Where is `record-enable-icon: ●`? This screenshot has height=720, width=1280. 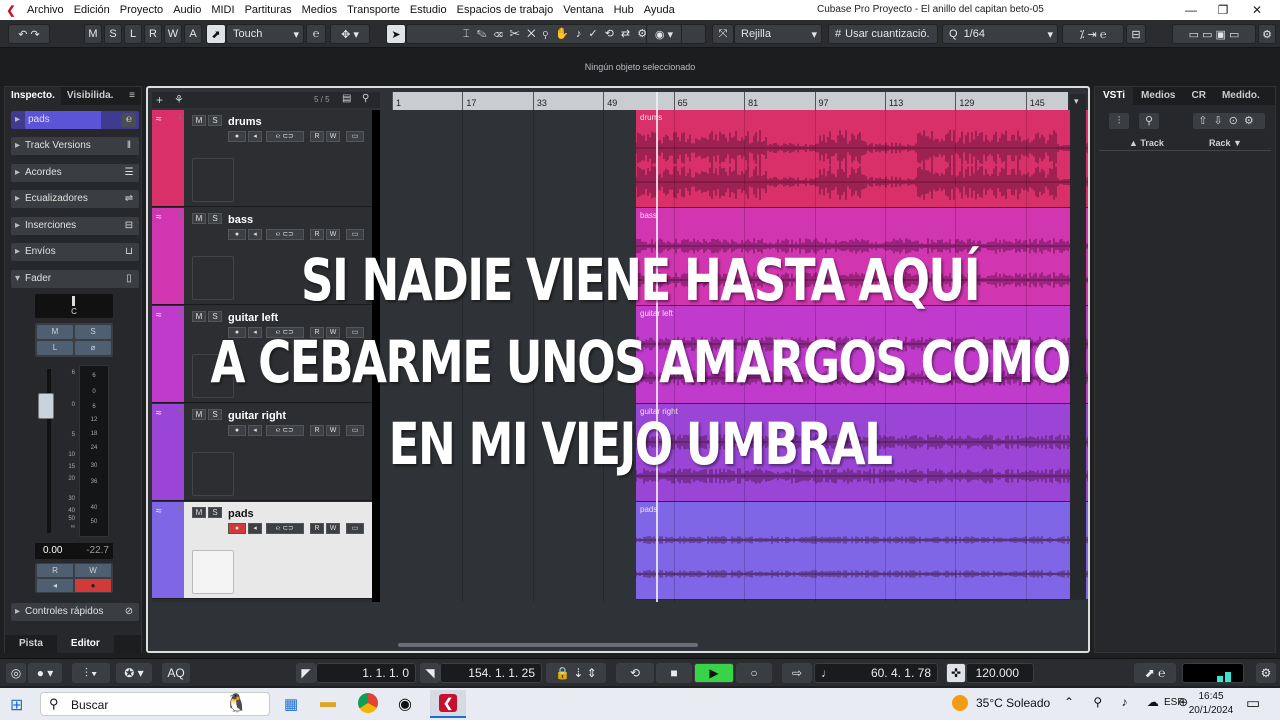 record-enable-icon: ● is located at coordinates (93, 585).